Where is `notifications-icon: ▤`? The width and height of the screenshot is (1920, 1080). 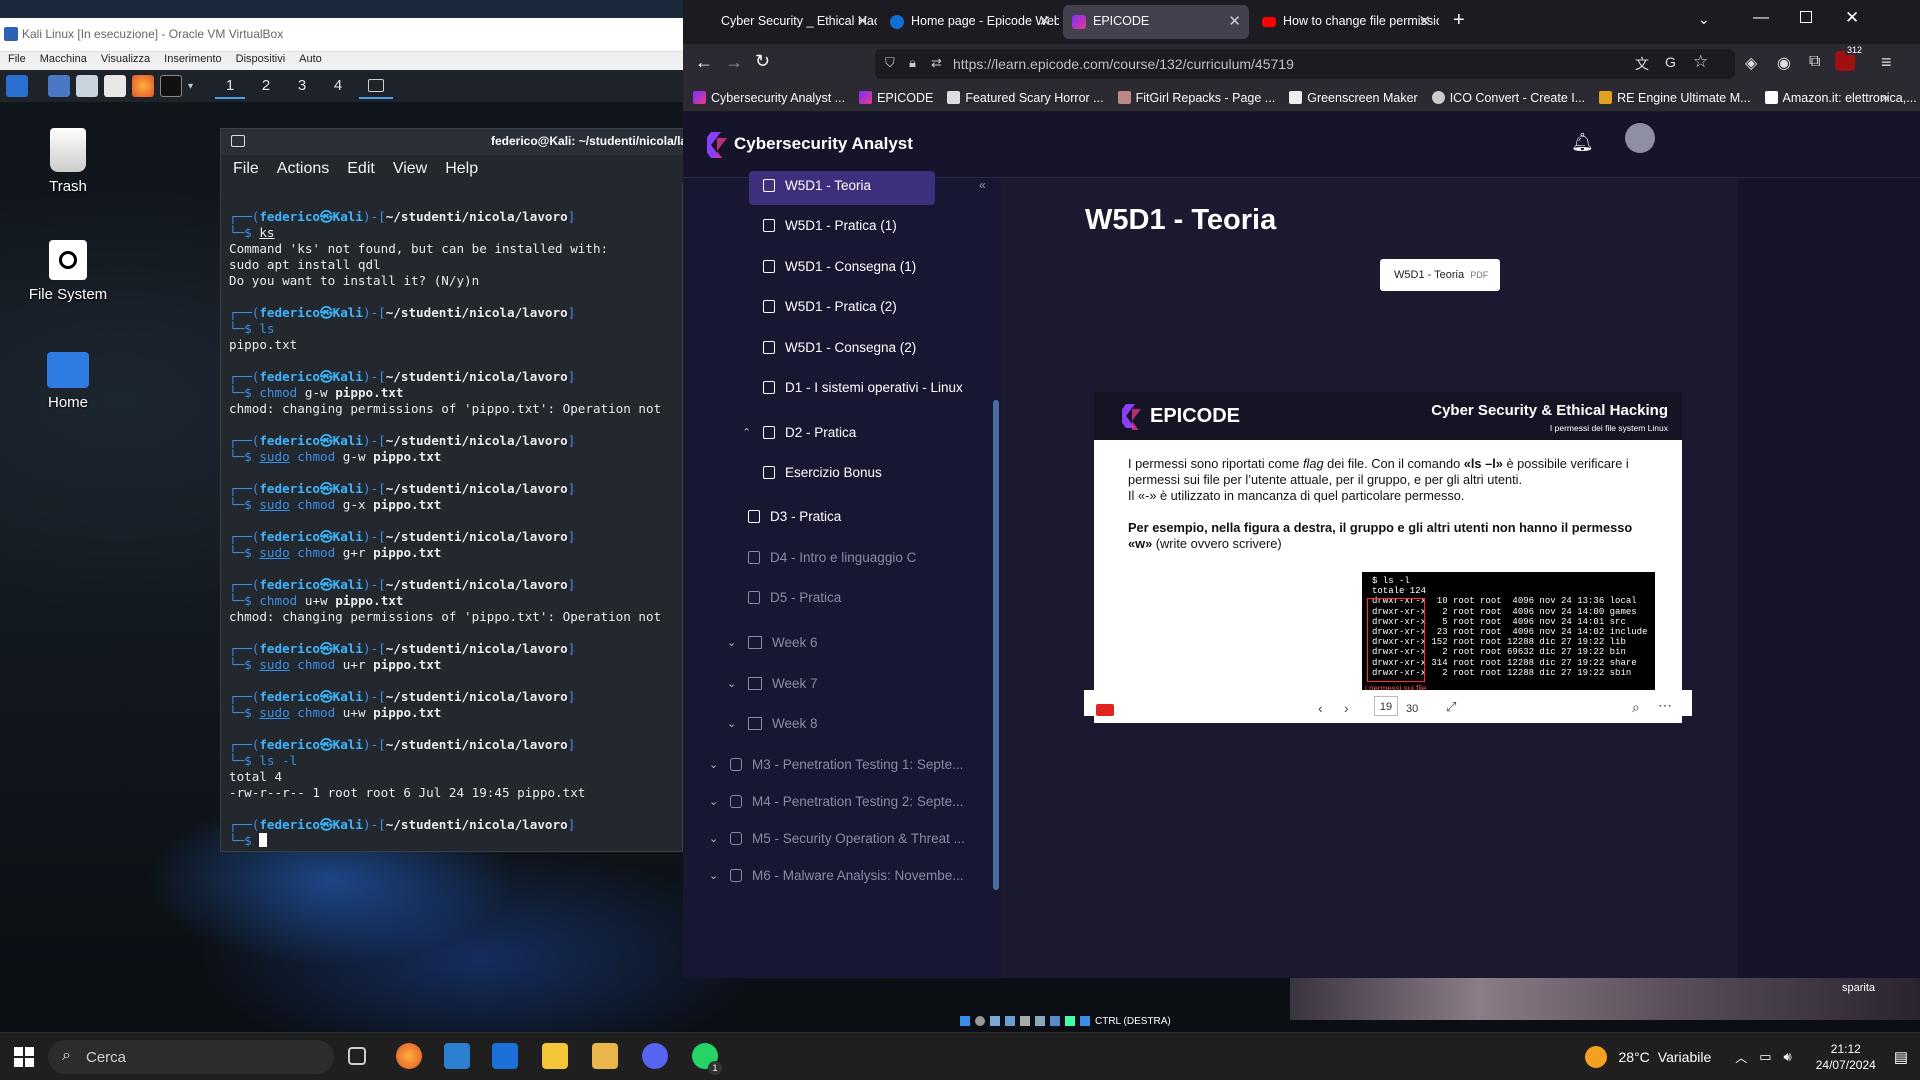 notifications-icon: ▤ is located at coordinates (1901, 1057).